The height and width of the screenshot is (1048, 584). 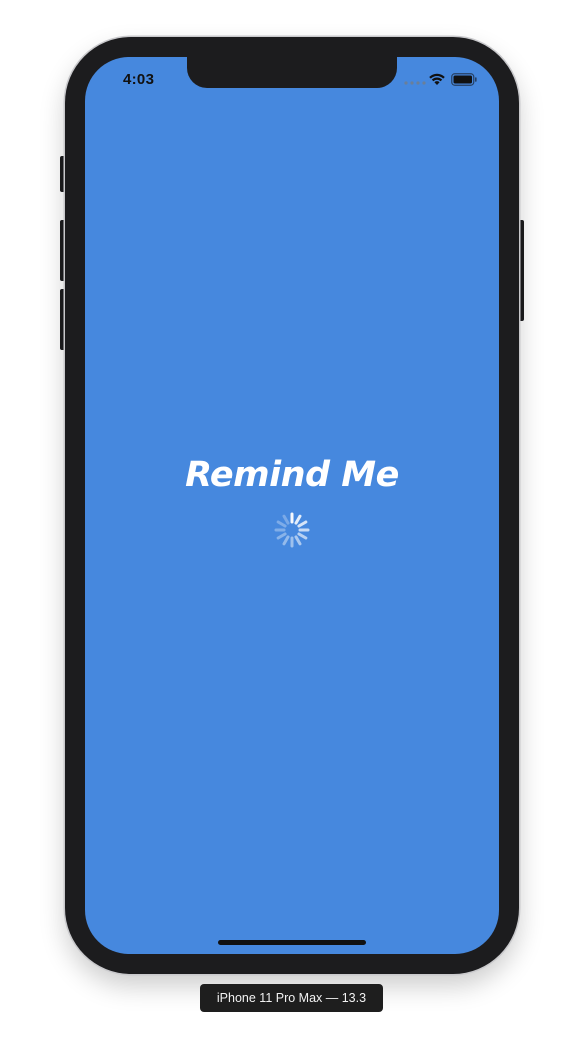 What do you see at coordinates (291, 998) in the screenshot?
I see `device-label: iPhone 11 Pro Max — 13.3` at bounding box center [291, 998].